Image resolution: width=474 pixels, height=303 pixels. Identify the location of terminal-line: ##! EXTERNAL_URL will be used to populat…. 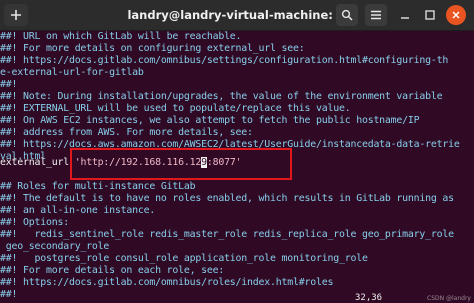
(175, 108).